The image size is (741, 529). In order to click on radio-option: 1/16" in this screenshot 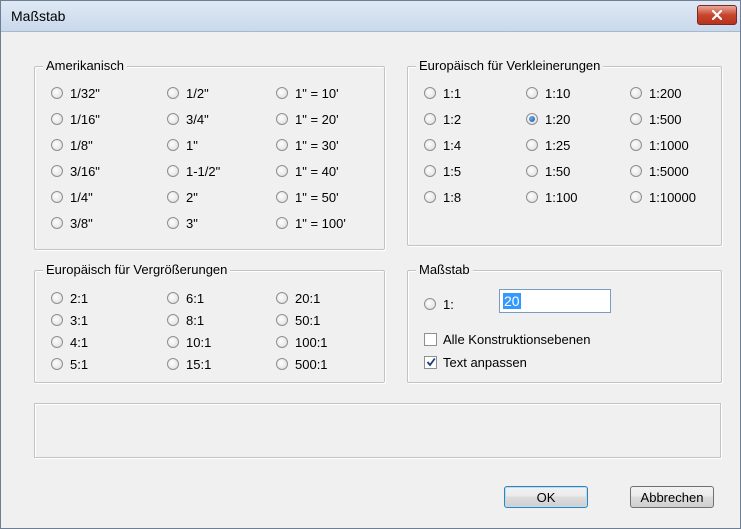, I will do `click(75, 119)`.